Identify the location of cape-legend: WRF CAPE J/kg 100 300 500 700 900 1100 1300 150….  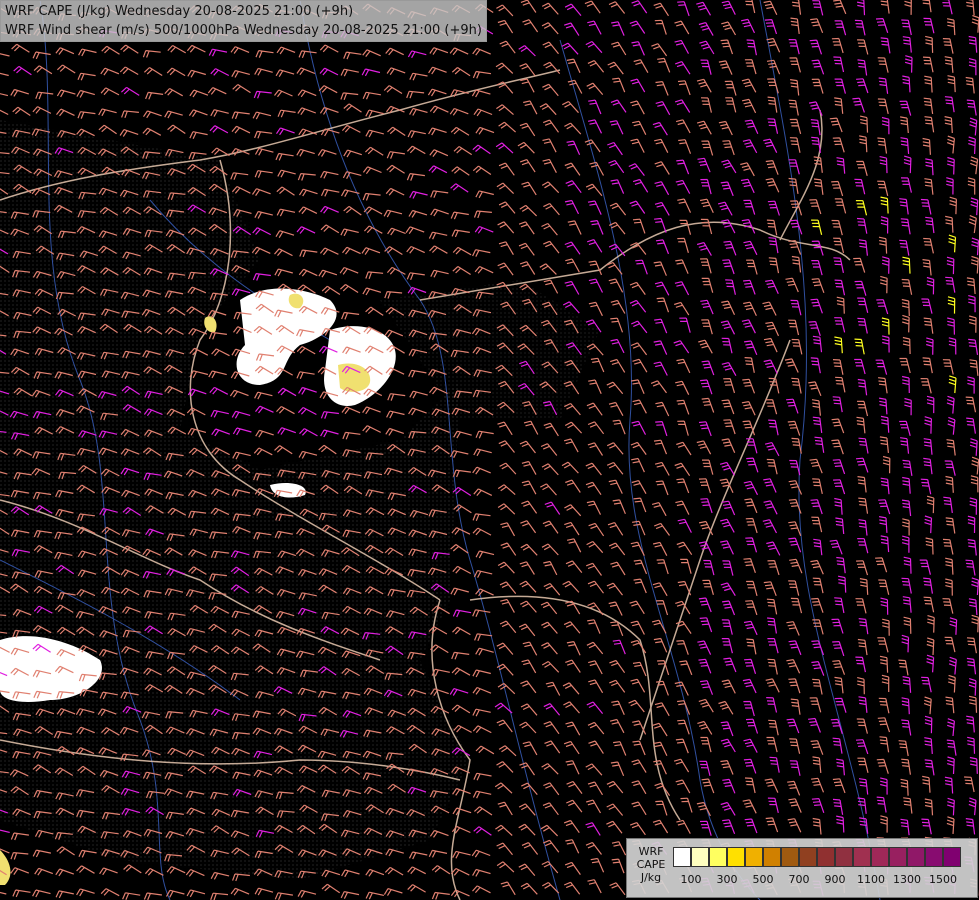
(802, 868).